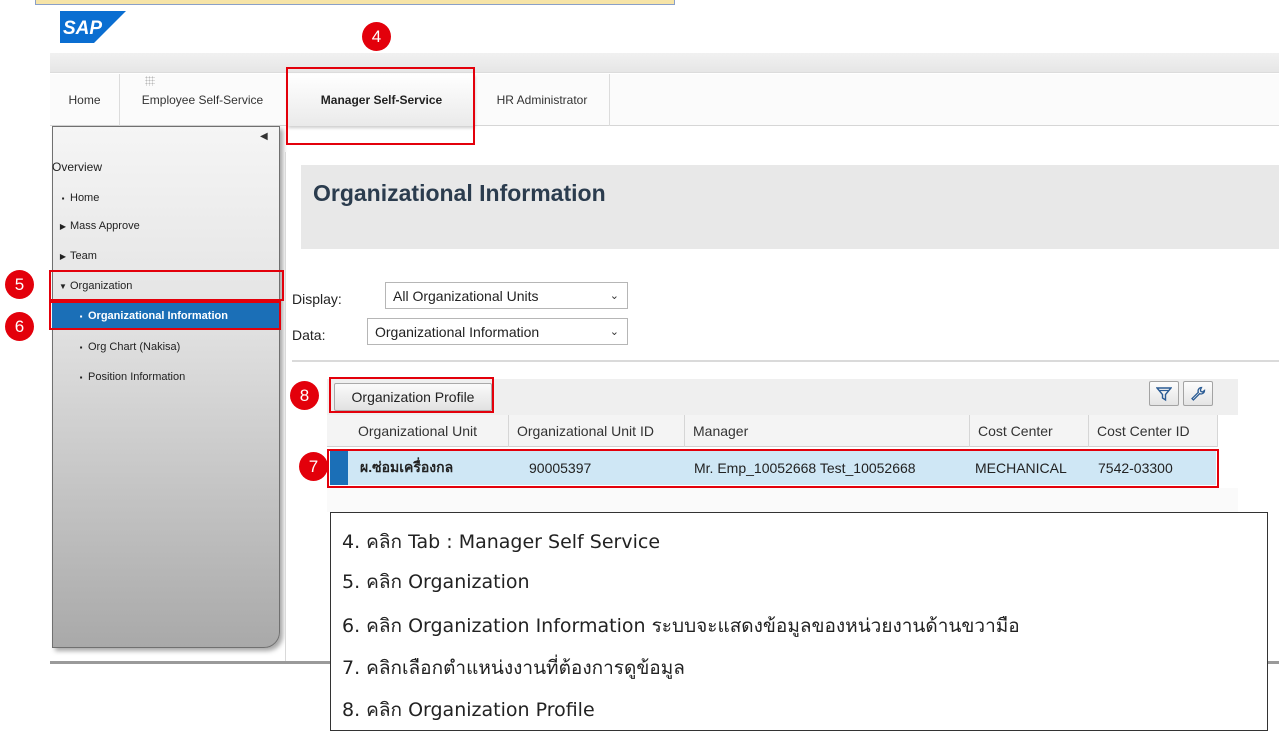 The width and height of the screenshot is (1279, 731). Describe the element at coordinates (165, 315) in the screenshot. I see `callout-box-org-info` at that location.